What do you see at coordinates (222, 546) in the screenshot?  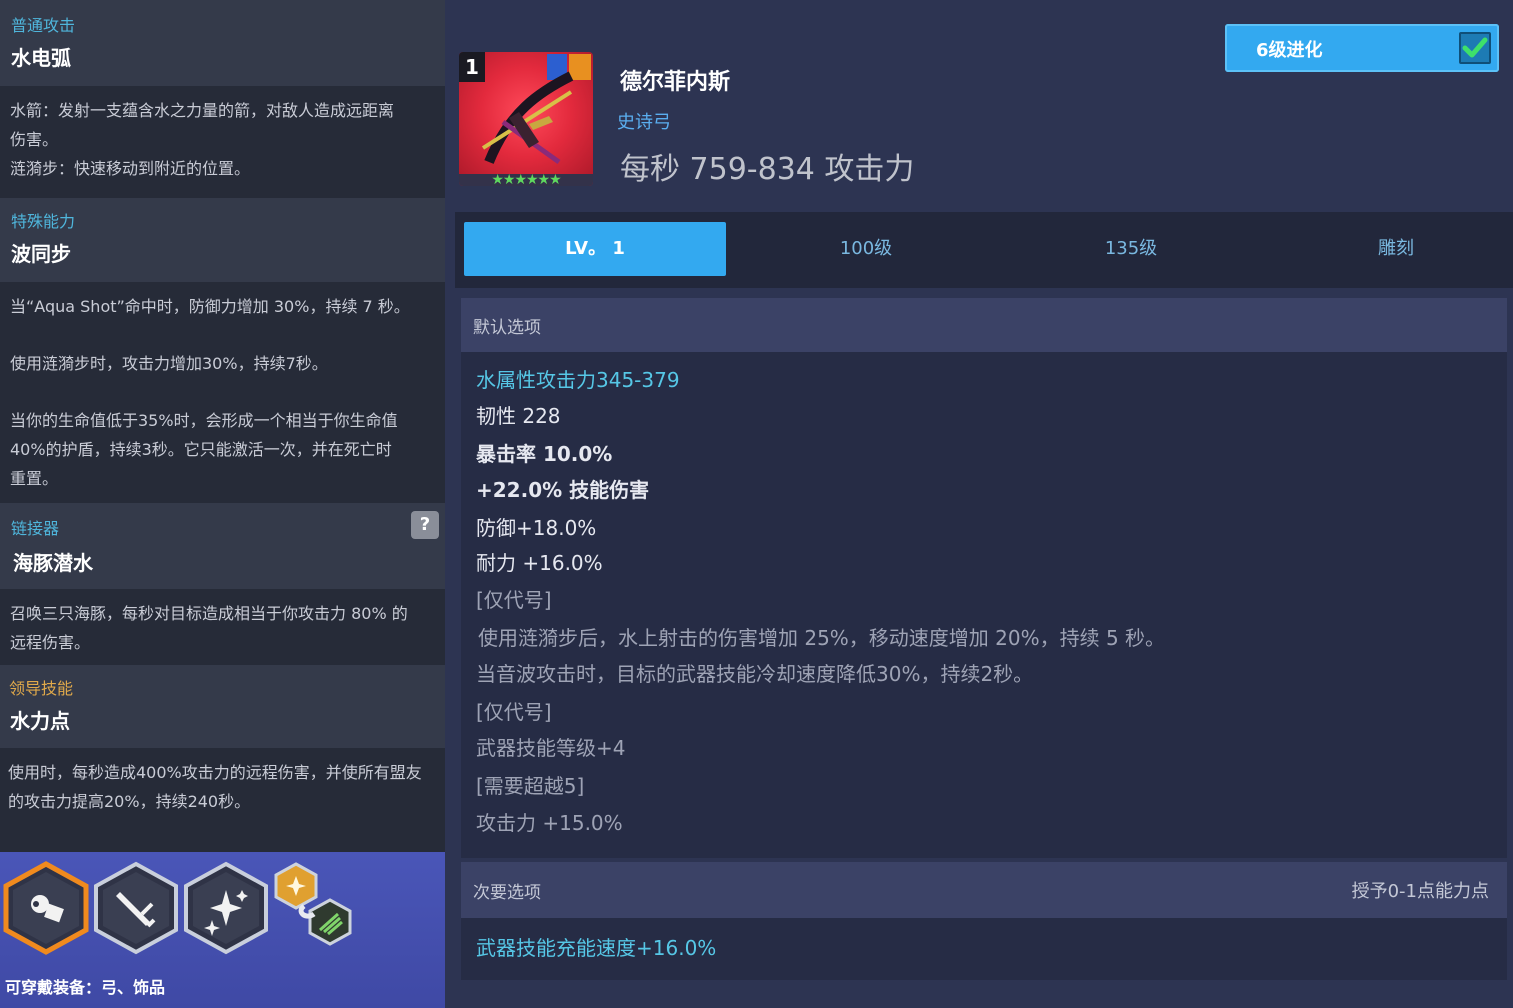 I see `chain-skill-header: 链接器 ? 海豚潜水` at bounding box center [222, 546].